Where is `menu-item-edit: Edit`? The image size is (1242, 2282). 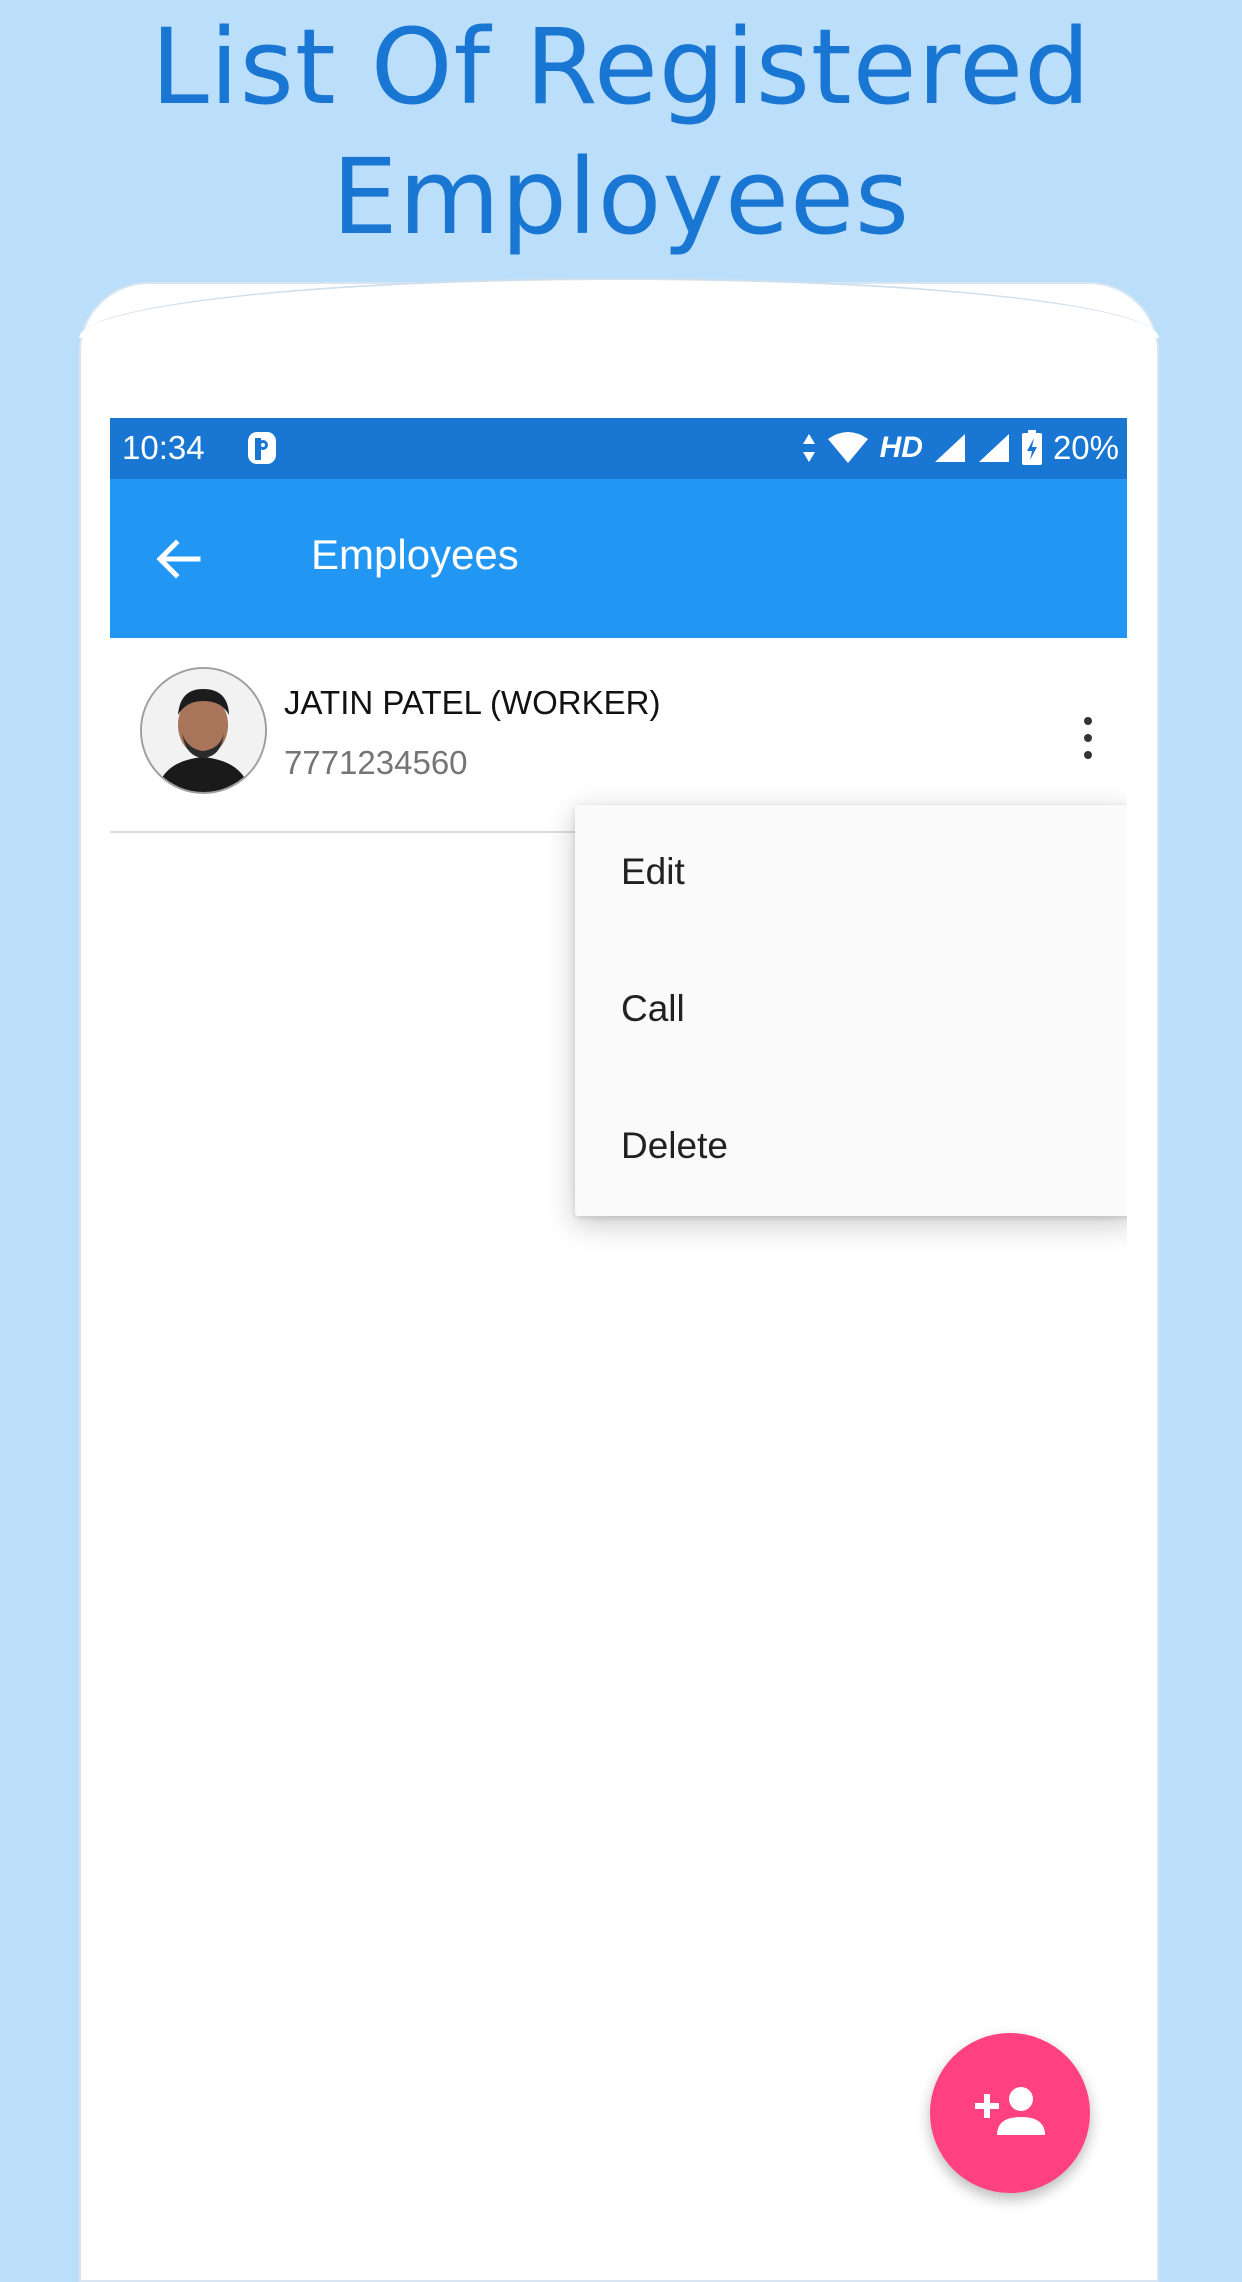 menu-item-edit: Edit is located at coordinates (851, 873).